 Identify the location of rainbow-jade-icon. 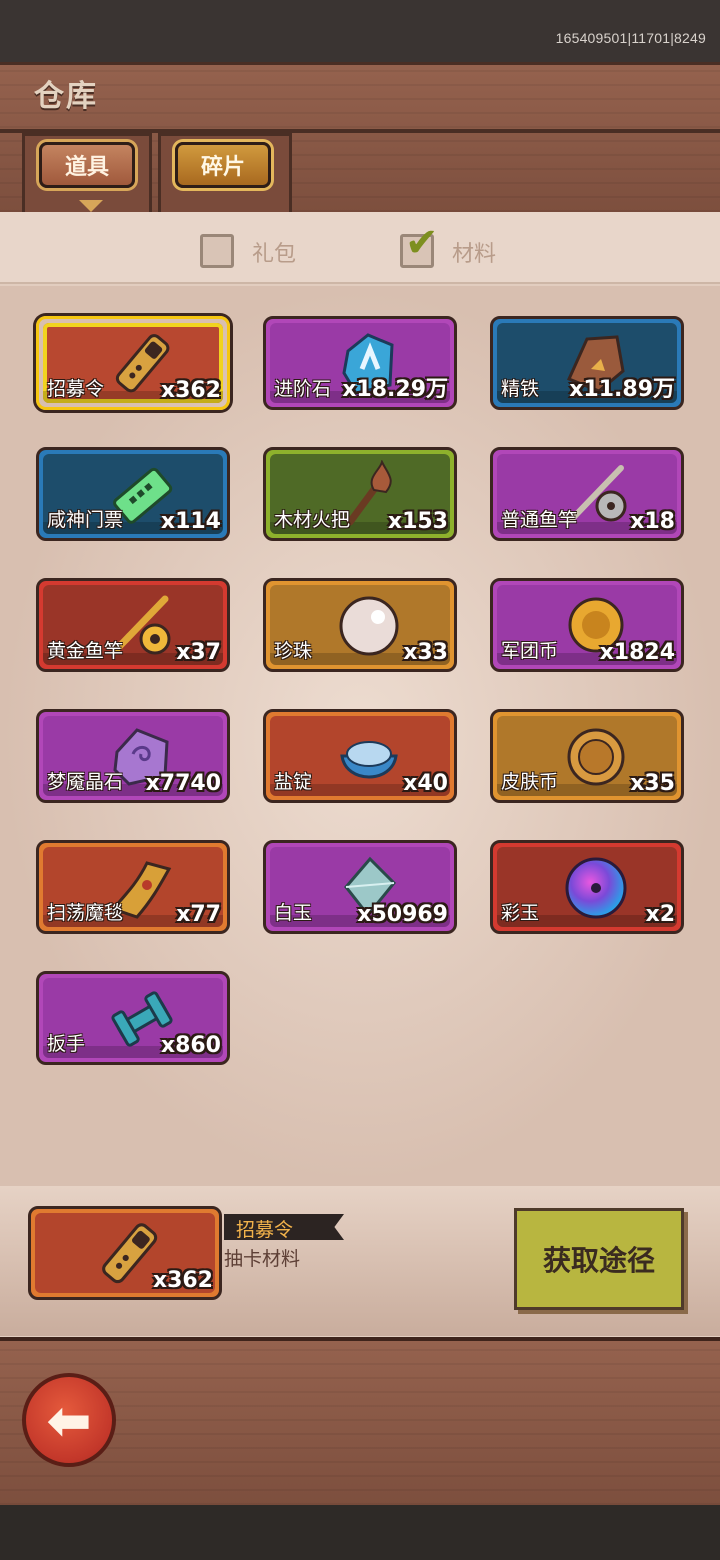
(596, 888).